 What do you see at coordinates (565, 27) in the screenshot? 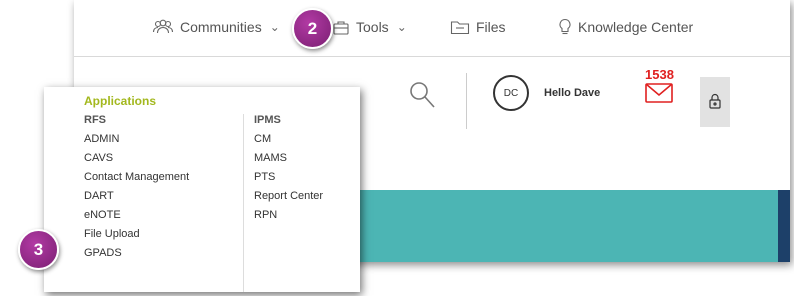
I see `lightbulb-icon` at bounding box center [565, 27].